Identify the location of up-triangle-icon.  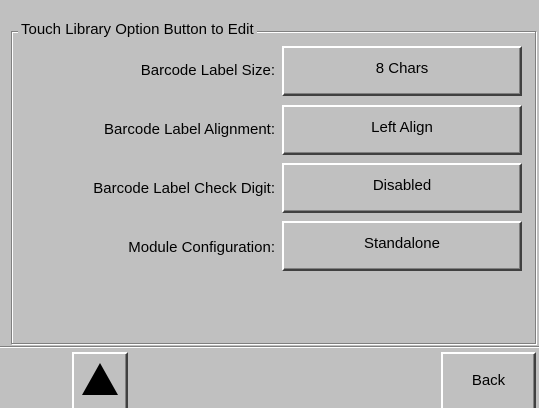
(100, 379).